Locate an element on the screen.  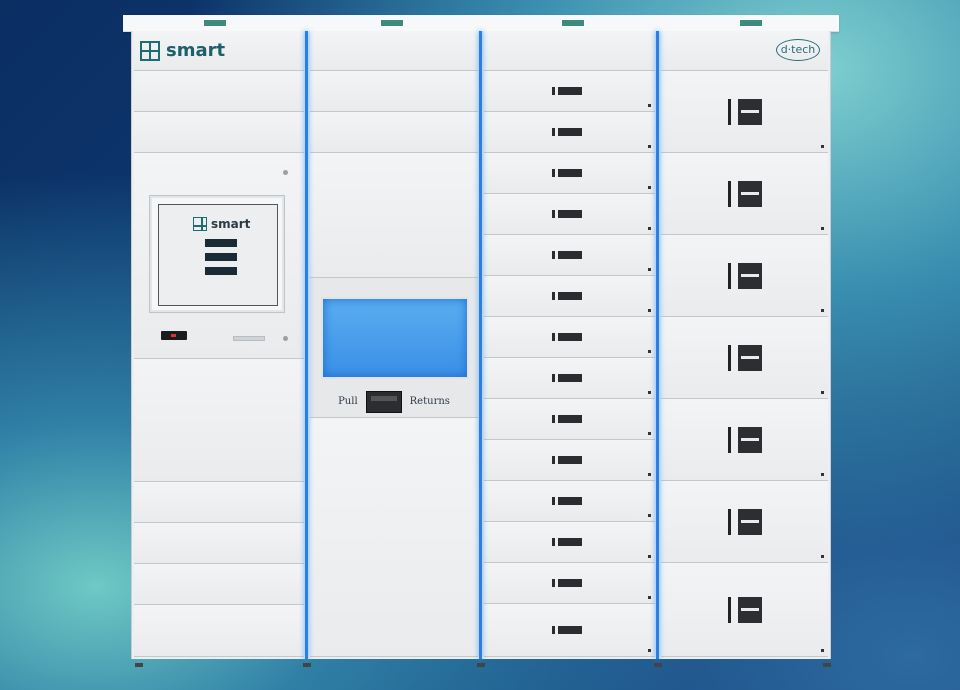
screen-logo: smart is located at coordinates (221, 224).